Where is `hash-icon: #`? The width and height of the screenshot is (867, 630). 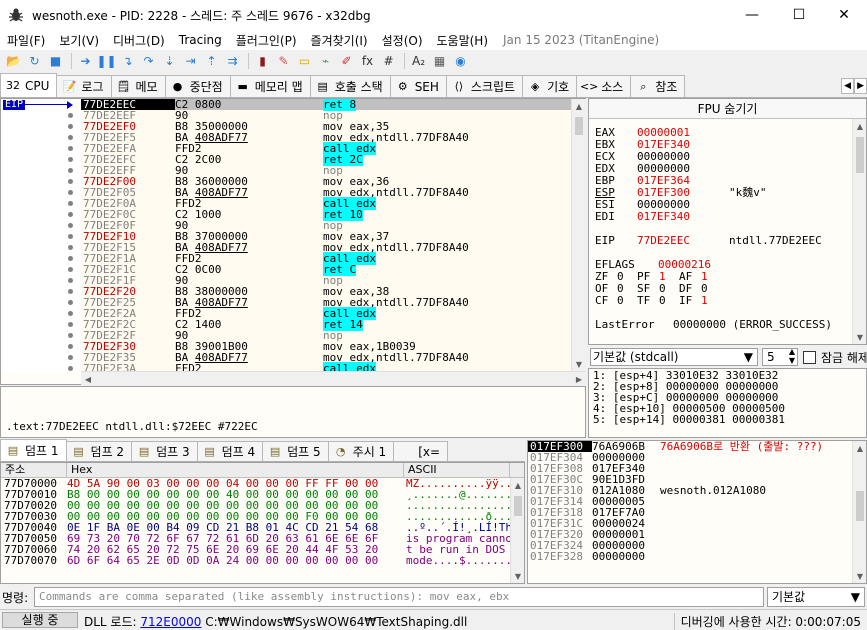 hash-icon: # is located at coordinates (388, 61).